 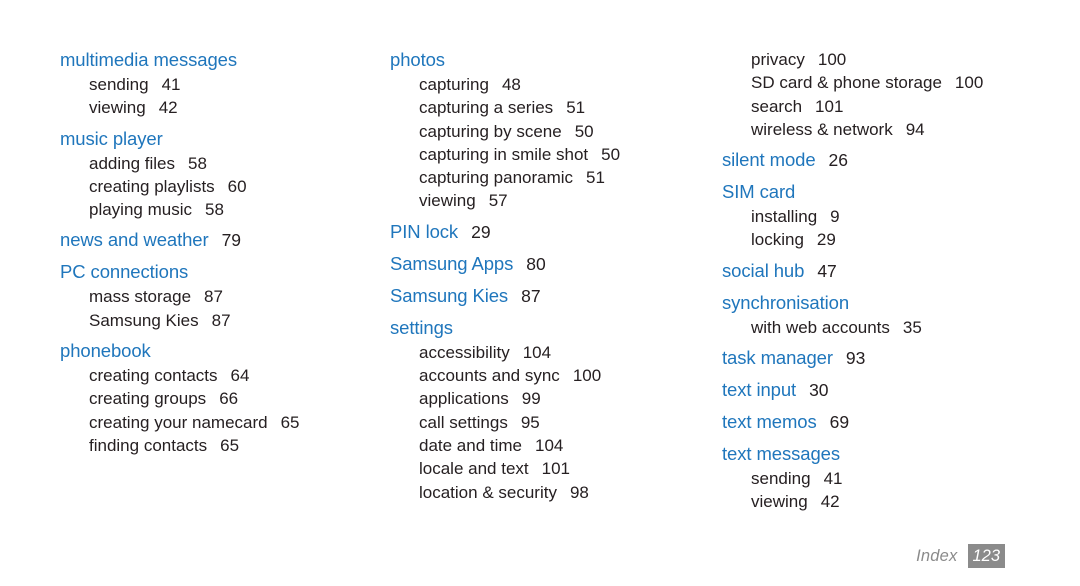 I want to click on index-subentry-page-number: 65, so click(x=230, y=445).